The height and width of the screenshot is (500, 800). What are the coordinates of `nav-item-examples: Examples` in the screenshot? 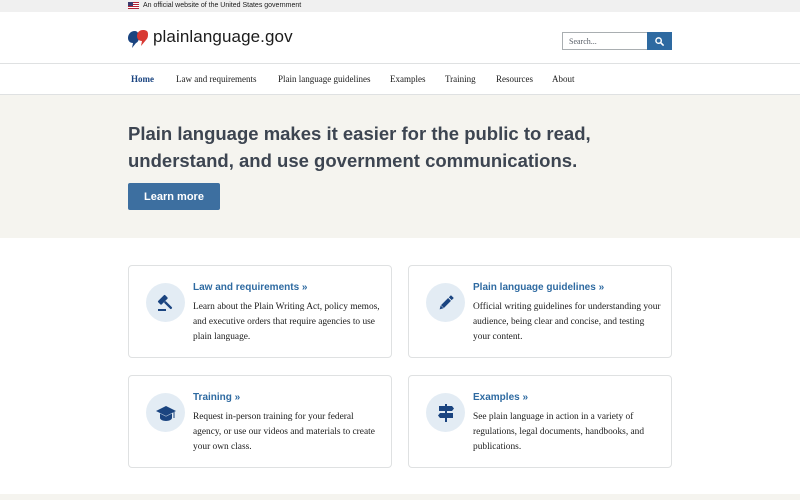 It's located at (408, 80).